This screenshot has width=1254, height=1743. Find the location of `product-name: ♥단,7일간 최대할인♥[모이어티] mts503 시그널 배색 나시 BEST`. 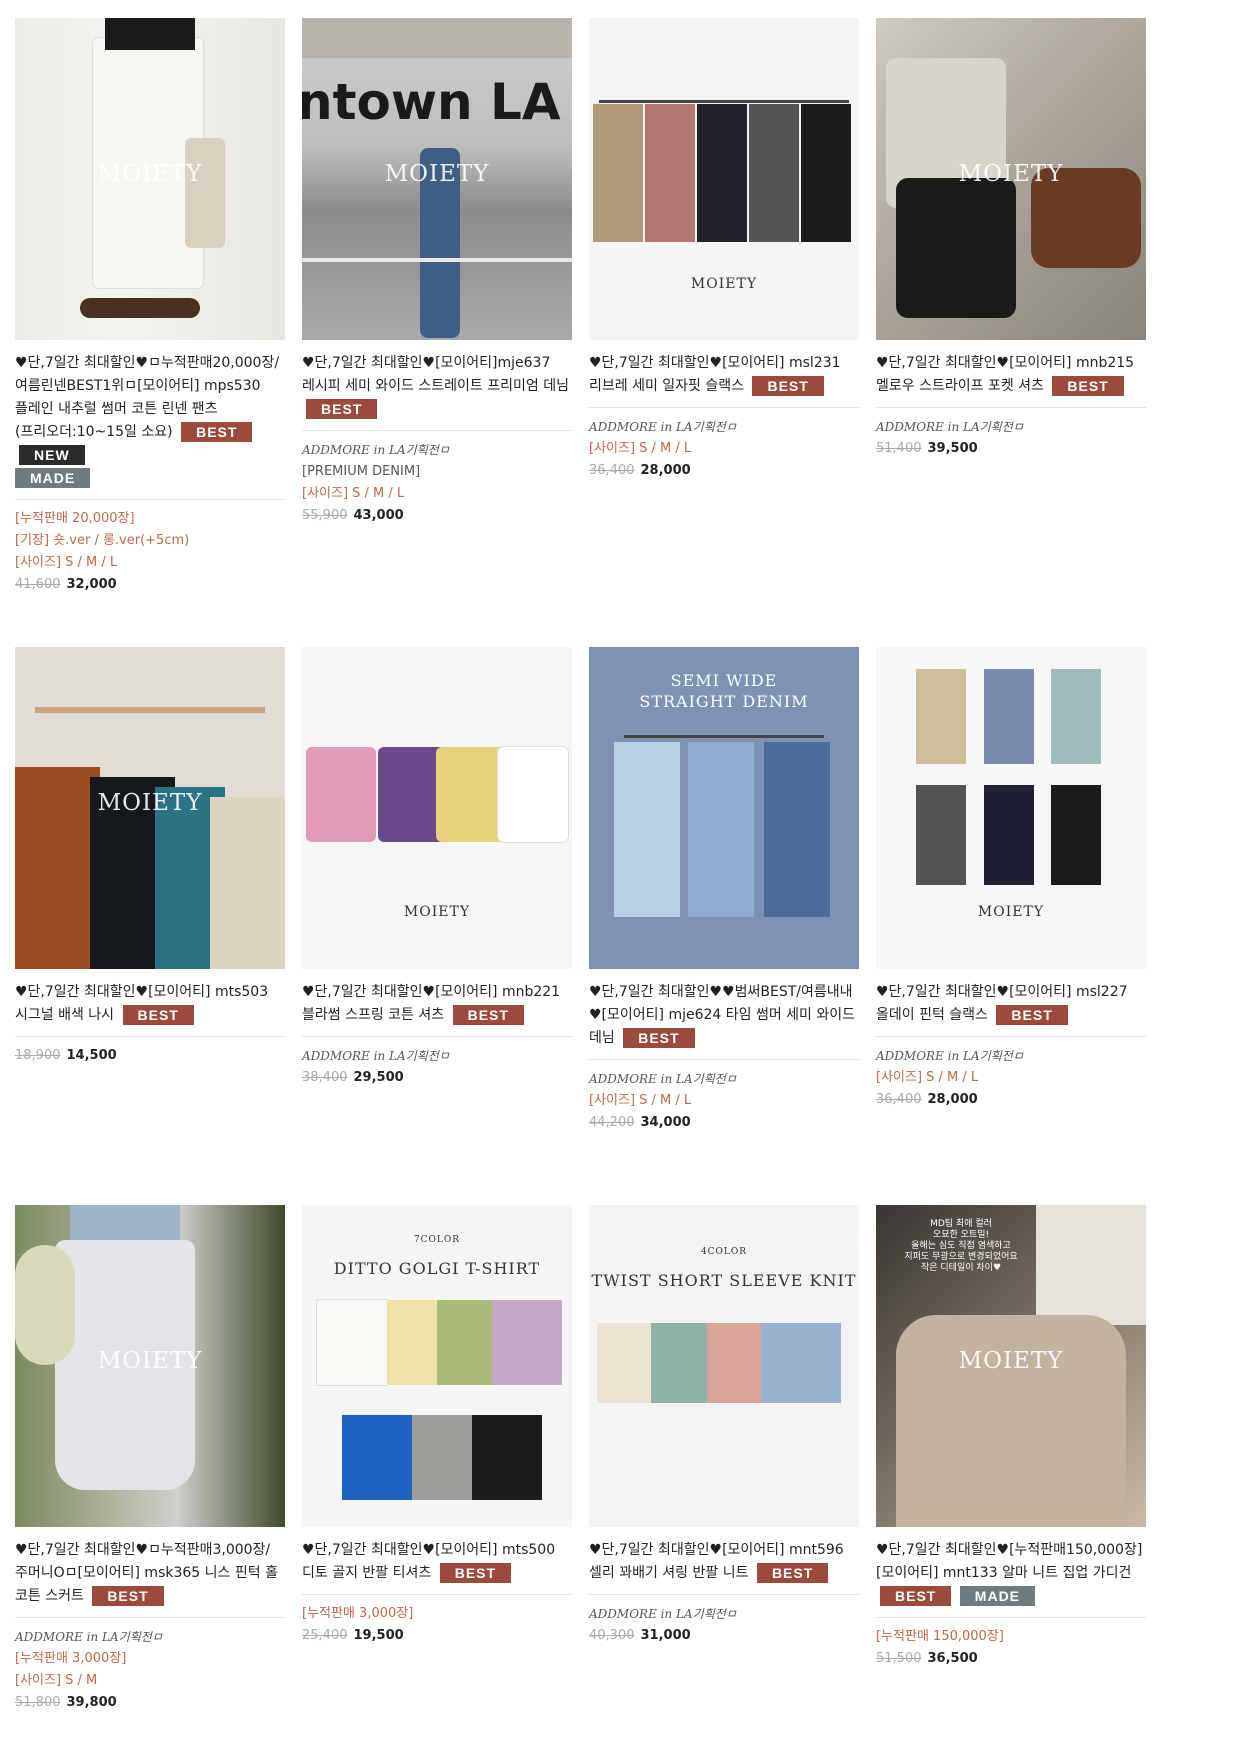

product-name: ♥단,7일간 최대할인♥[모이어티] mts503 시그널 배색 나시 BEST is located at coordinates (150, 1004).